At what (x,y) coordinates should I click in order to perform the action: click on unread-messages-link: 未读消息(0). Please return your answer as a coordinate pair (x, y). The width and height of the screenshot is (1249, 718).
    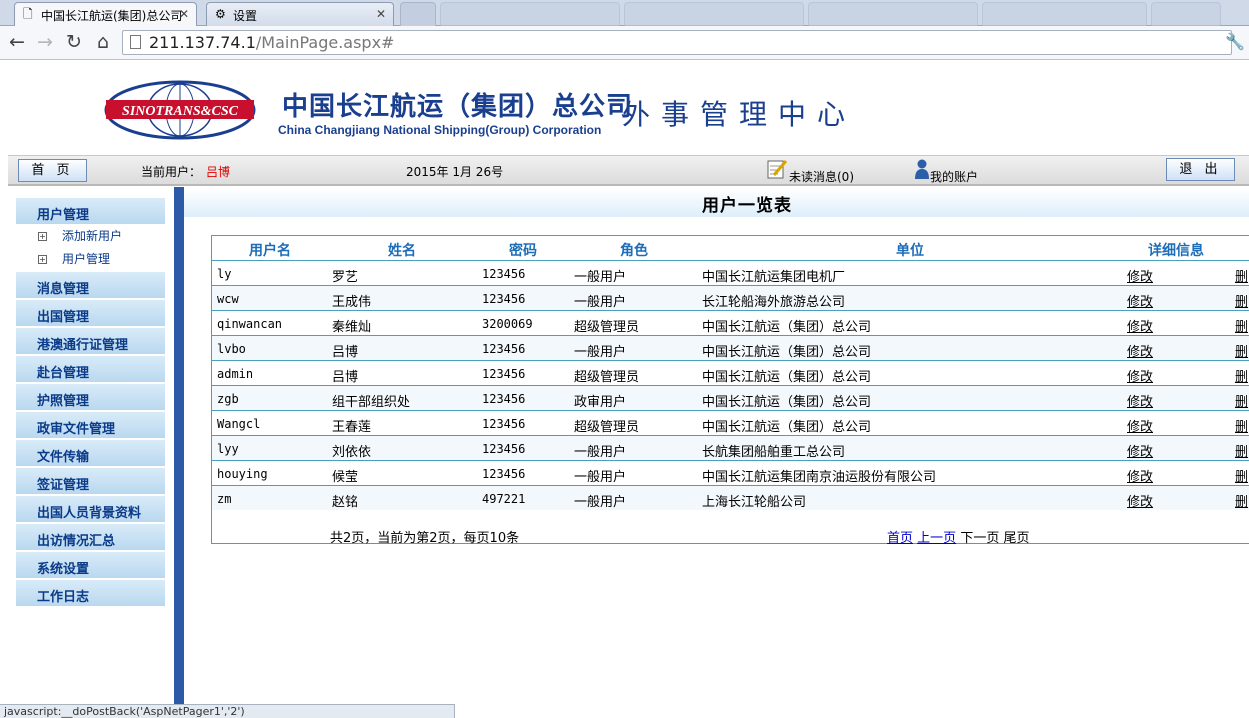
    Looking at the image, I should click on (821, 176).